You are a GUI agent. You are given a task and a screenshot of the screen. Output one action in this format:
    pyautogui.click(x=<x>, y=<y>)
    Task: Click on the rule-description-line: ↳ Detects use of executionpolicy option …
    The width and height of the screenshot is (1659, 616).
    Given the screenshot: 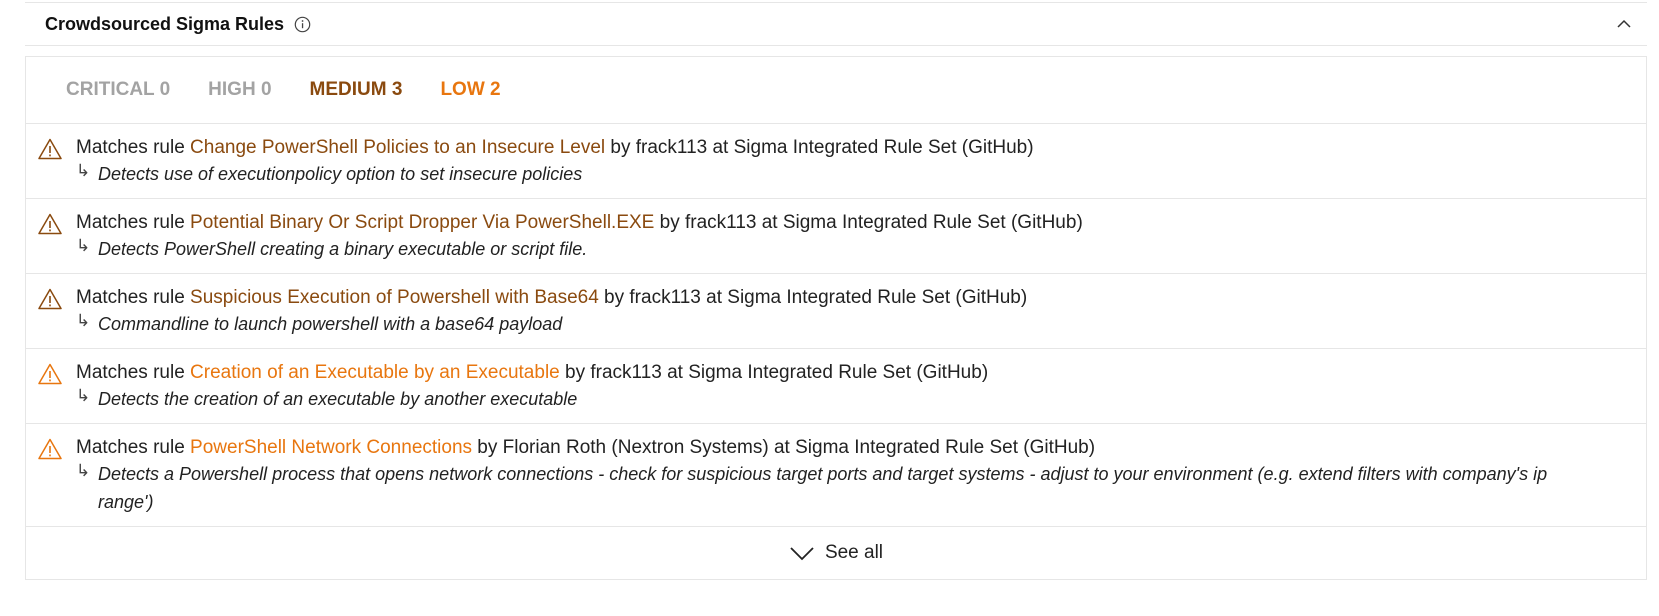 What is the action you would take?
    pyautogui.click(x=861, y=174)
    